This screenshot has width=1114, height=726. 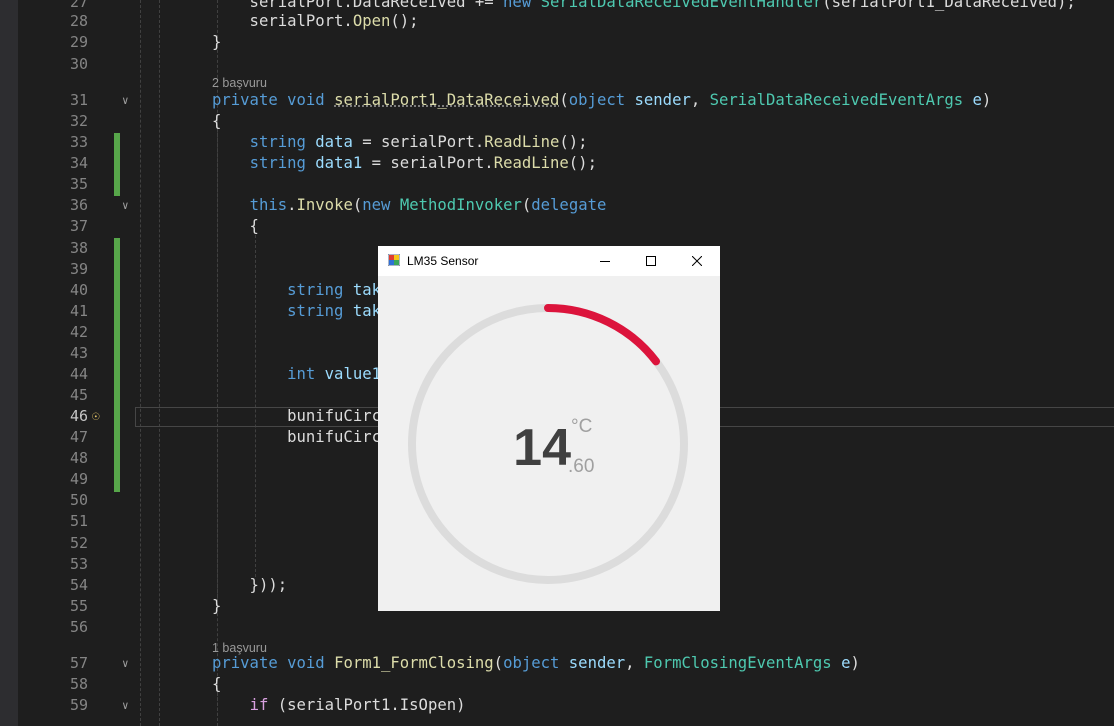 What do you see at coordinates (78, 21) in the screenshot?
I see `line-number: 28` at bounding box center [78, 21].